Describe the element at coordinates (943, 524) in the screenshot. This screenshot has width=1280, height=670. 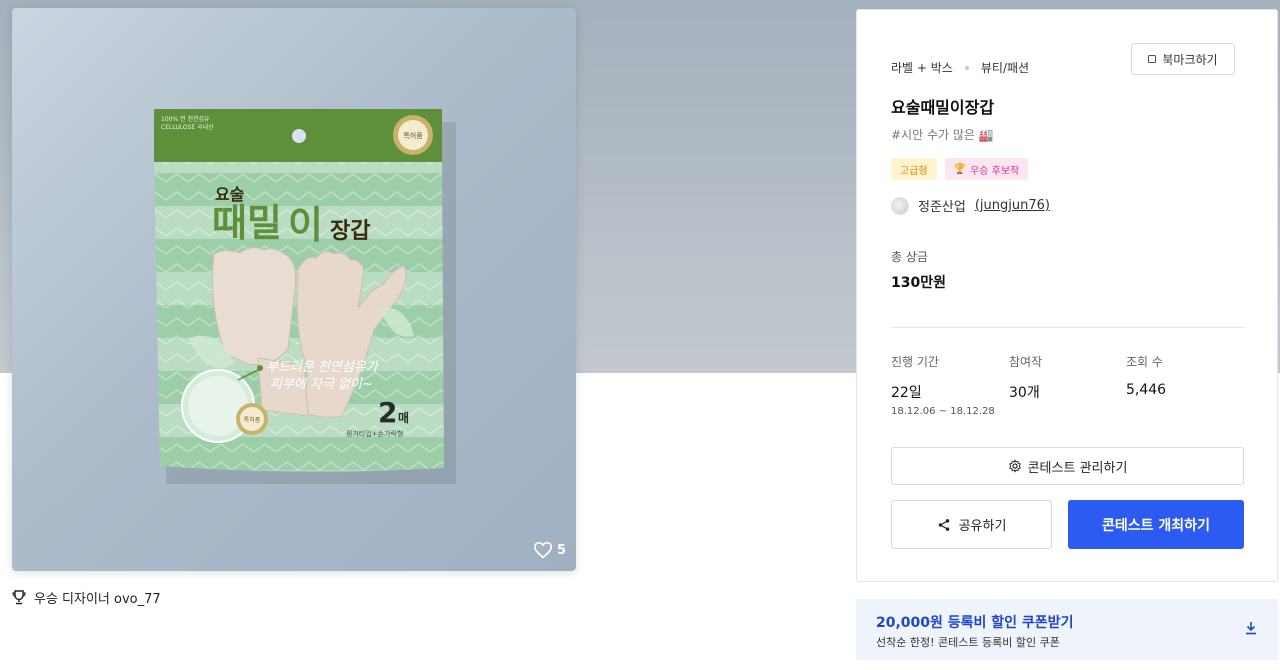
I see `share-icon` at that location.